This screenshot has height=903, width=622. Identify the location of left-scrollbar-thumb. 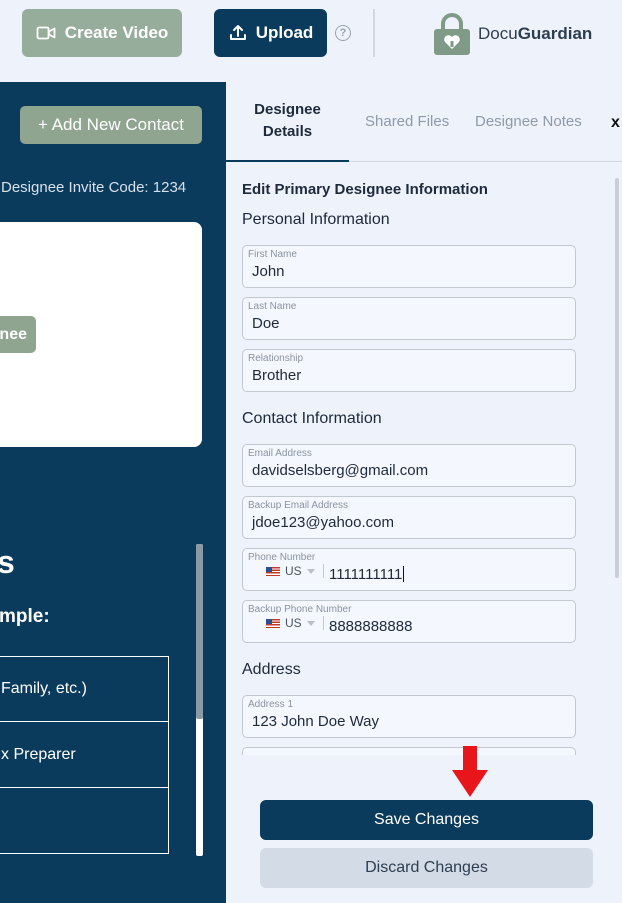
(199, 631).